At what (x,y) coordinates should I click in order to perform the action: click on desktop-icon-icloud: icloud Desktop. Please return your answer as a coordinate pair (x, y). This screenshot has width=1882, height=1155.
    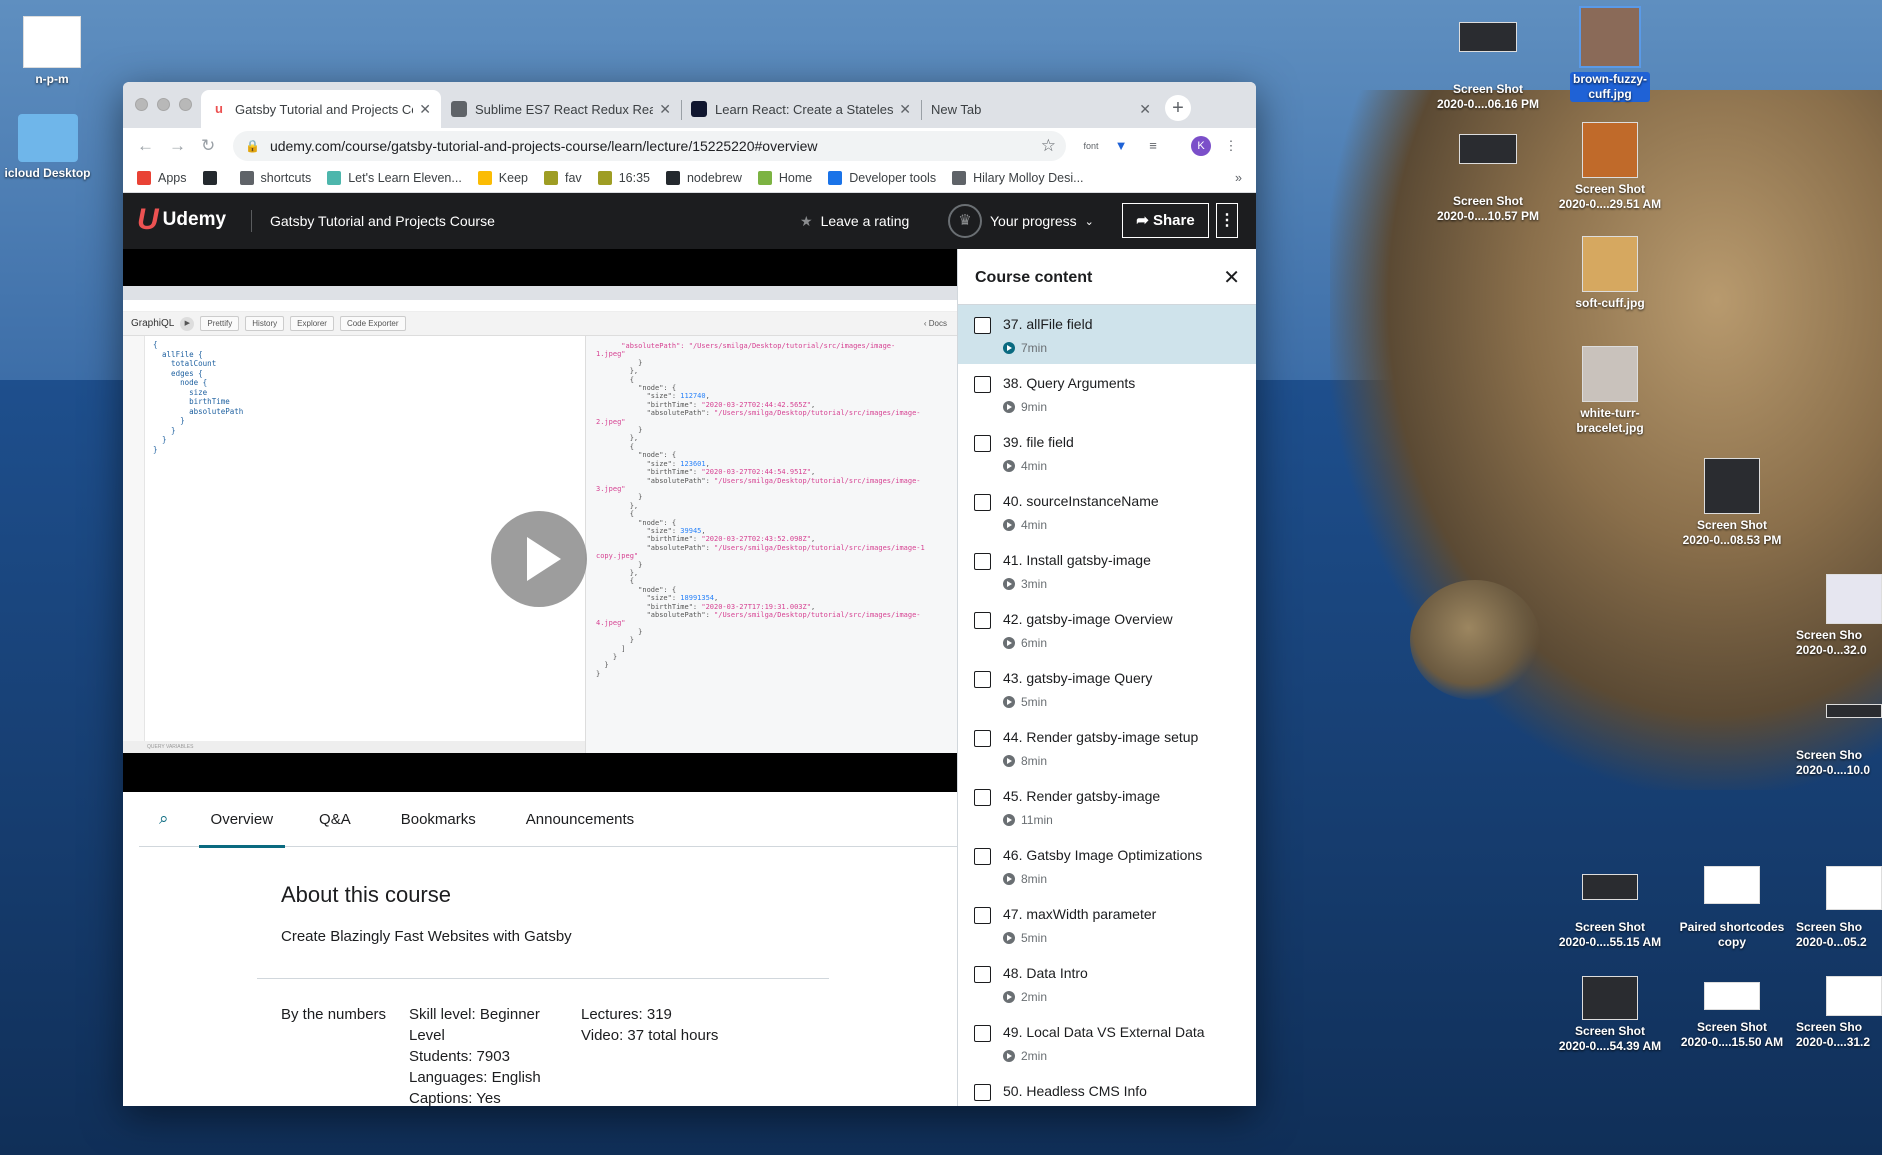
    Looking at the image, I should click on (47, 147).